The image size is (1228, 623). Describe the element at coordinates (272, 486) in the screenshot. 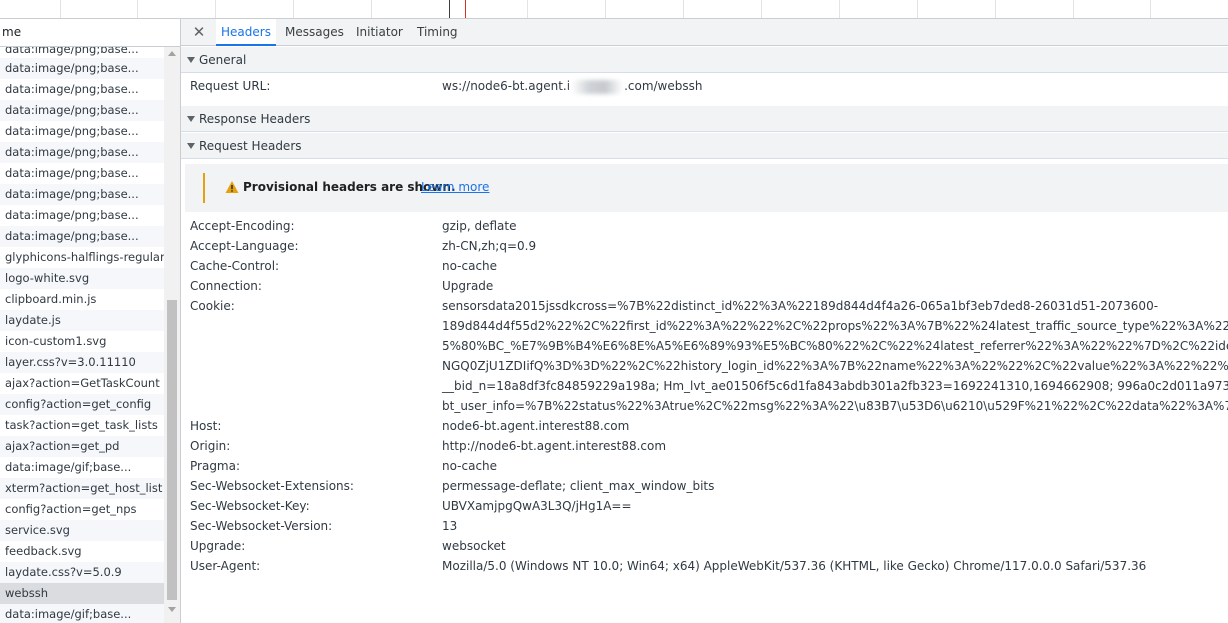

I see `header-name: Sec-Websocket-Extensions:` at that location.